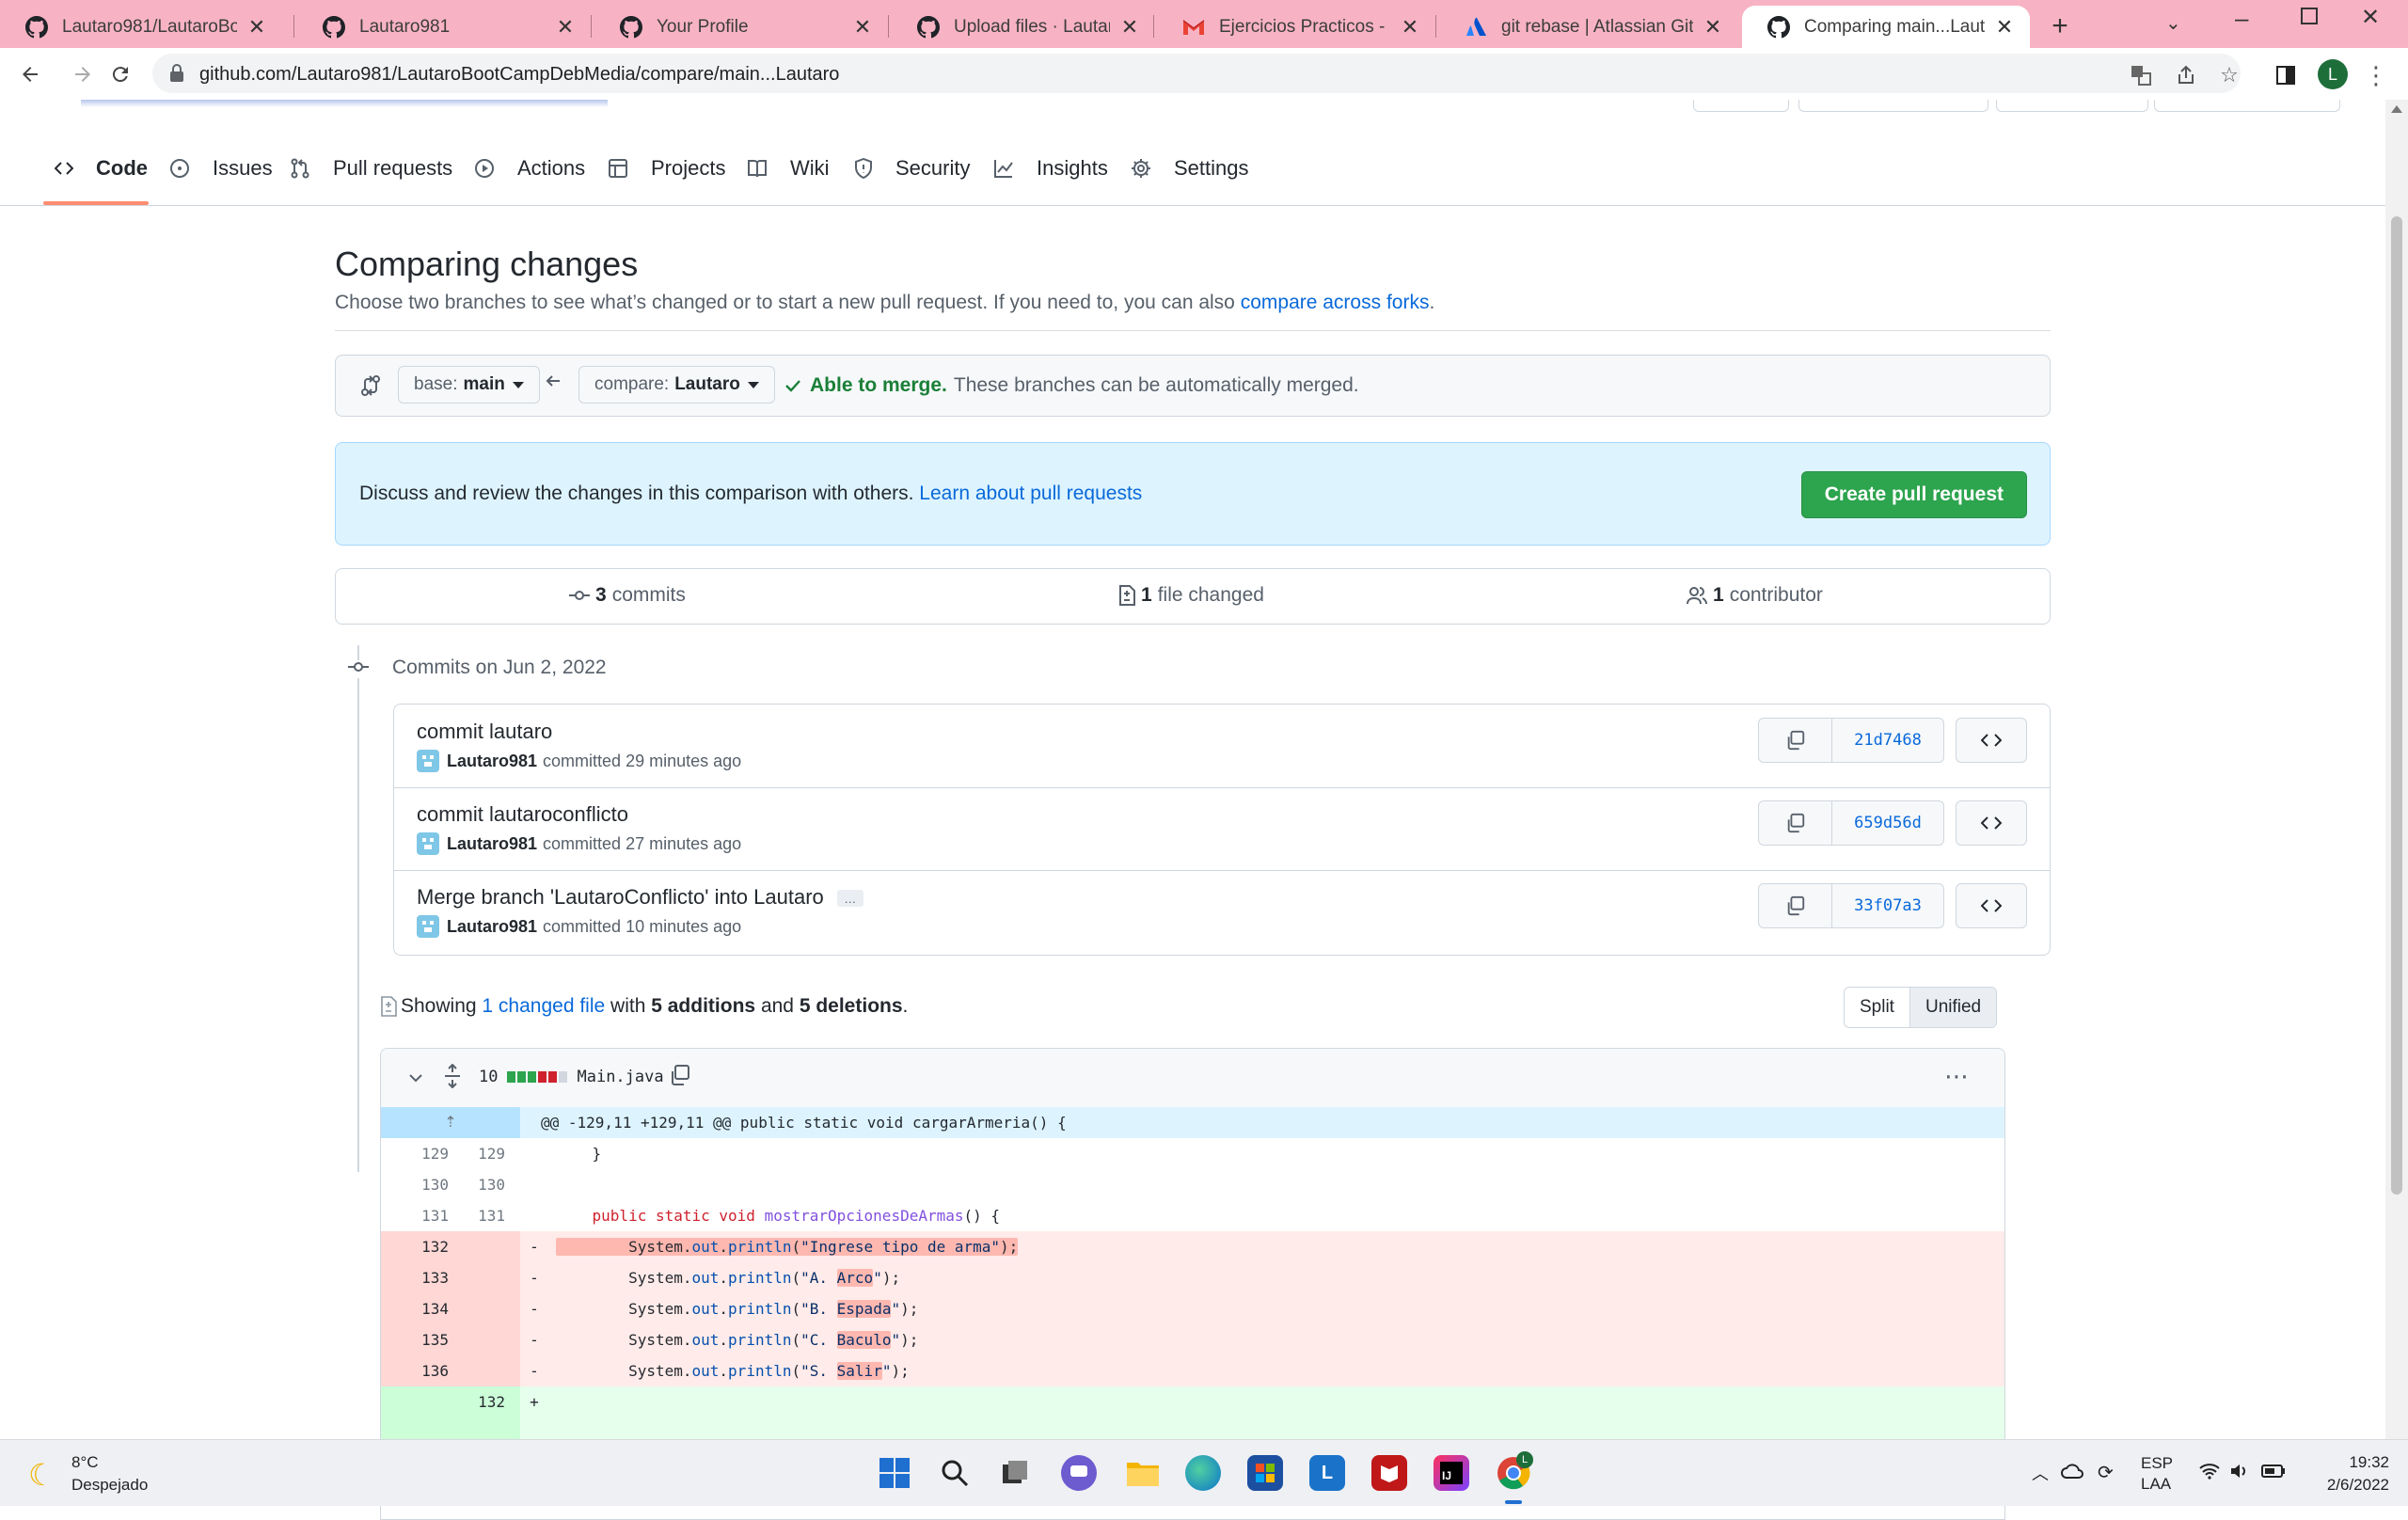 The width and height of the screenshot is (2408, 1520). What do you see at coordinates (423, 1153) in the screenshot?
I see `old-line-number: 129` at bounding box center [423, 1153].